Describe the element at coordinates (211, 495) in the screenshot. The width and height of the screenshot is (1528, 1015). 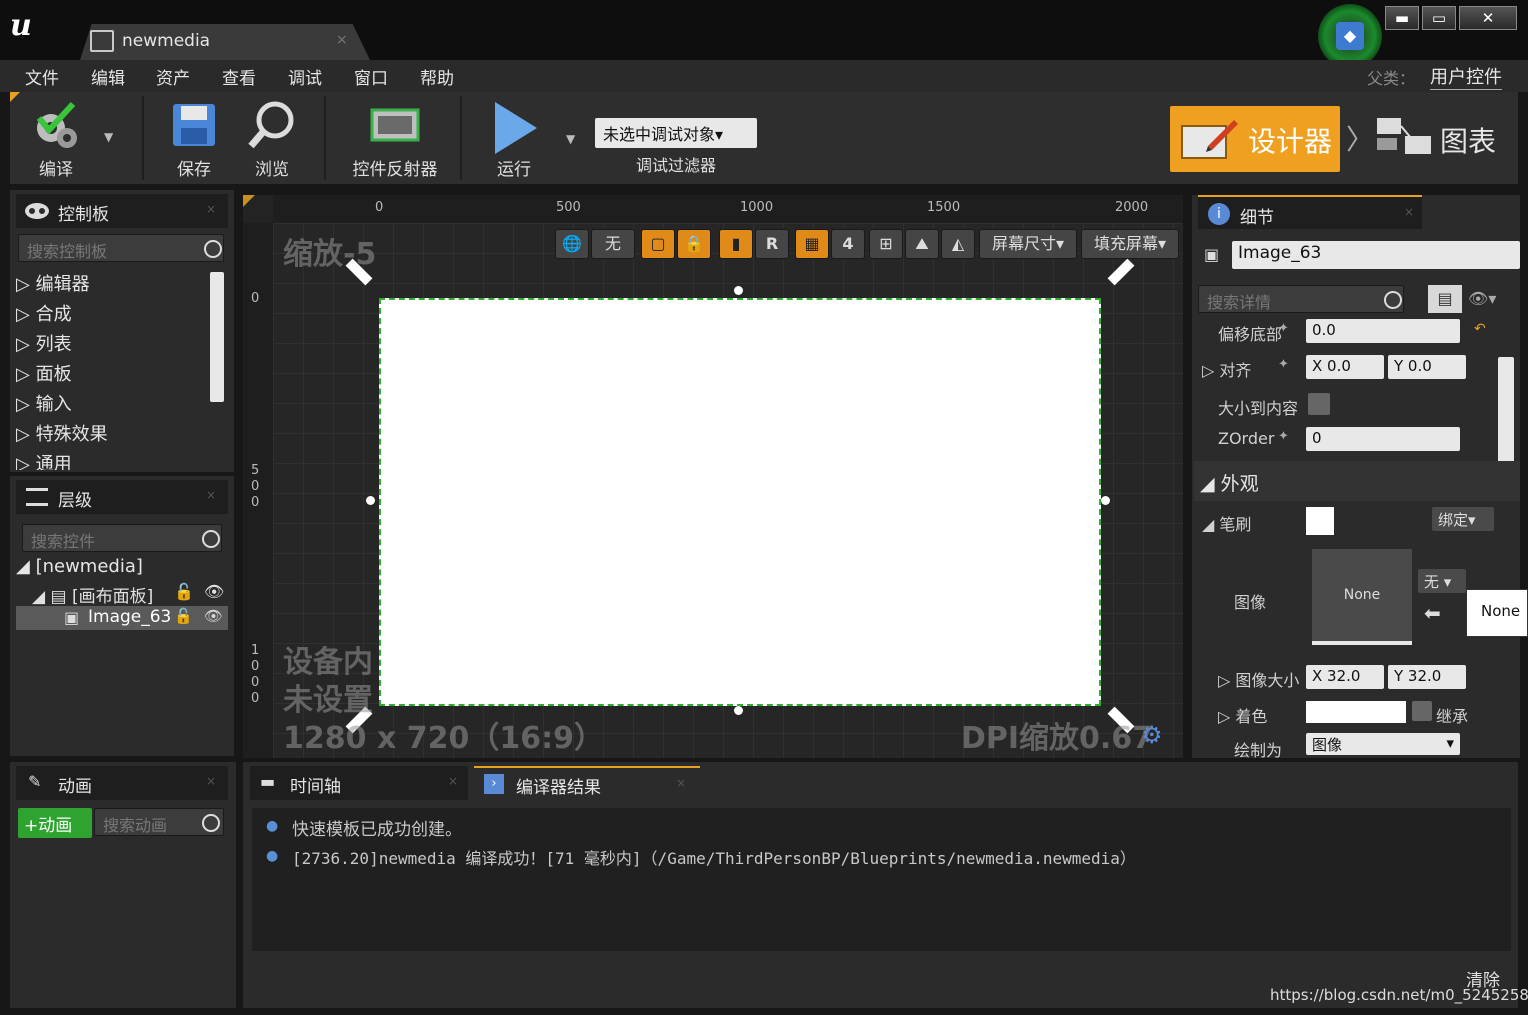
I see `hierarchy-close-icon: ×` at that location.